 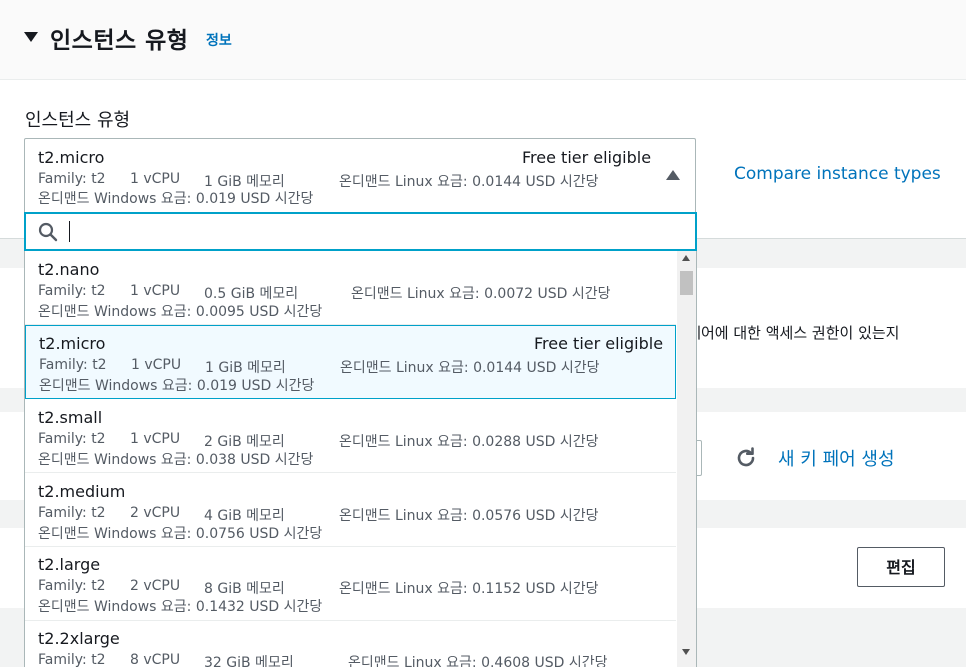 What do you see at coordinates (478, 661) in the screenshot?
I see `instance-linux-price: 온디맨드 Linux 요금: 0.4608 USD 시간당` at bounding box center [478, 661].